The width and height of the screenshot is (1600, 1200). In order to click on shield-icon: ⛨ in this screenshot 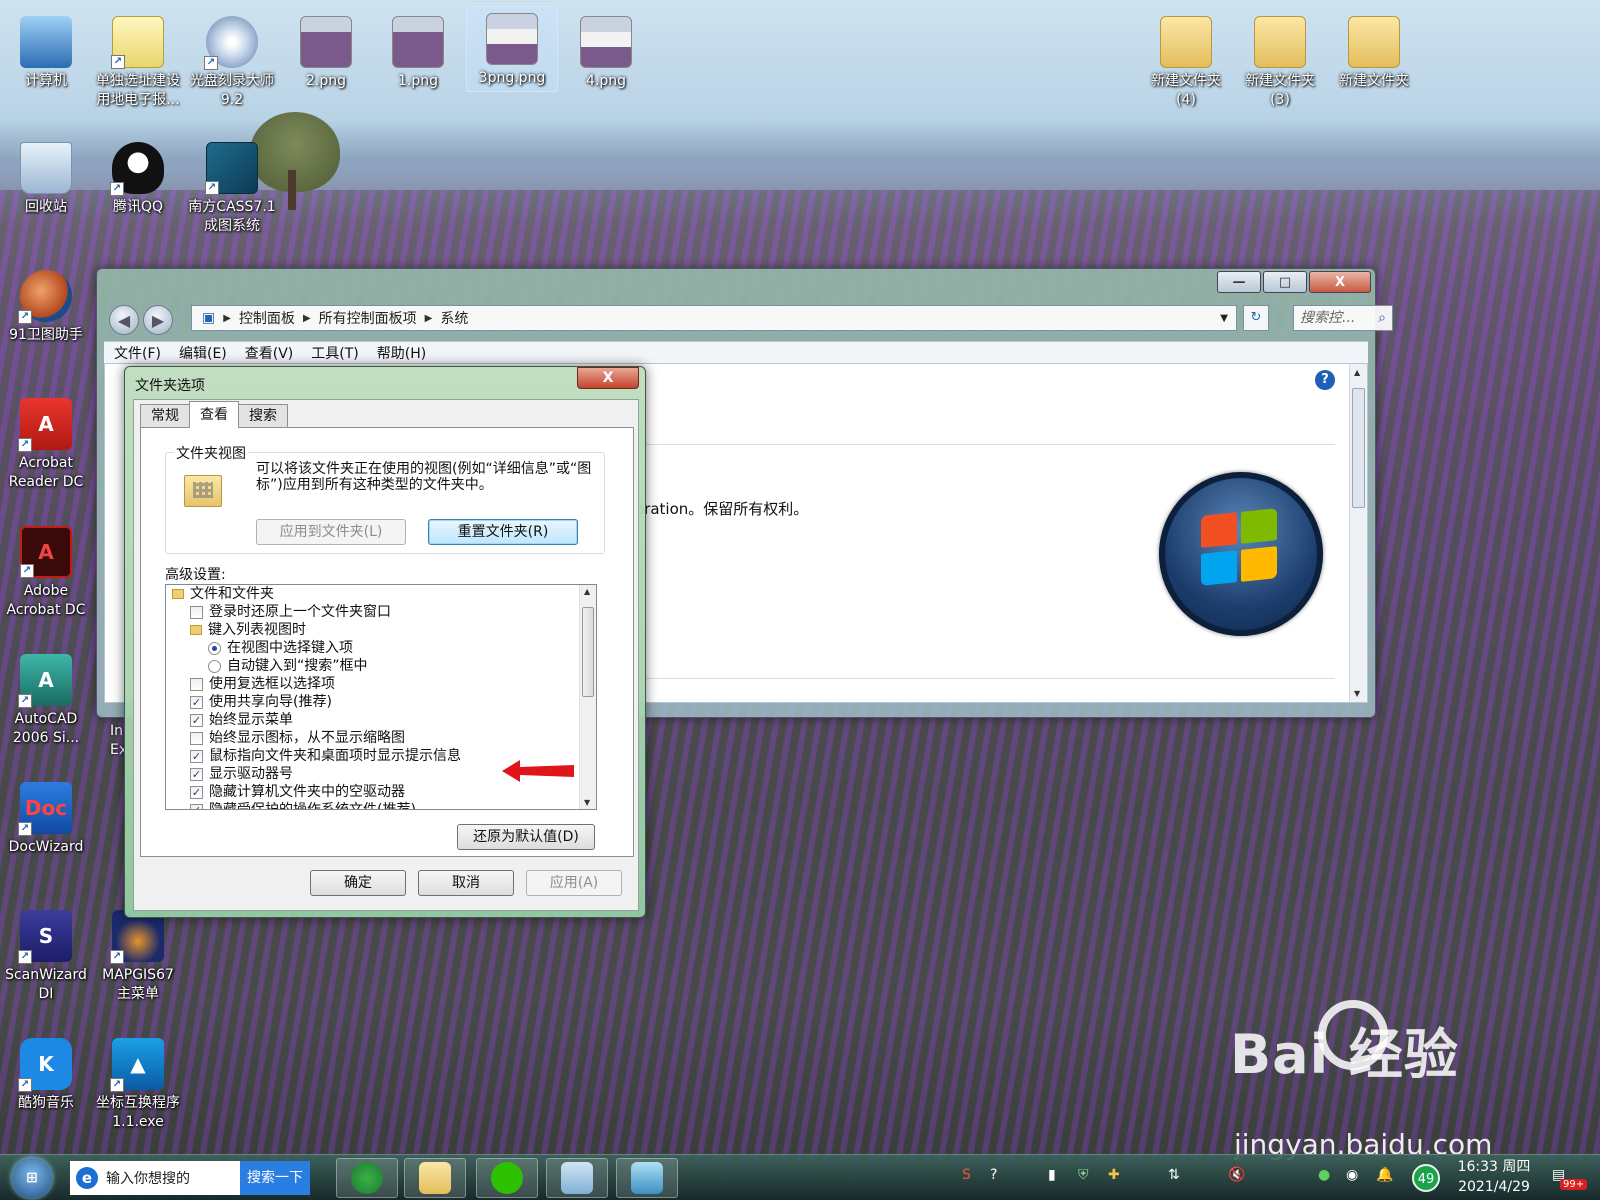, I will do `click(1083, 1175)`.